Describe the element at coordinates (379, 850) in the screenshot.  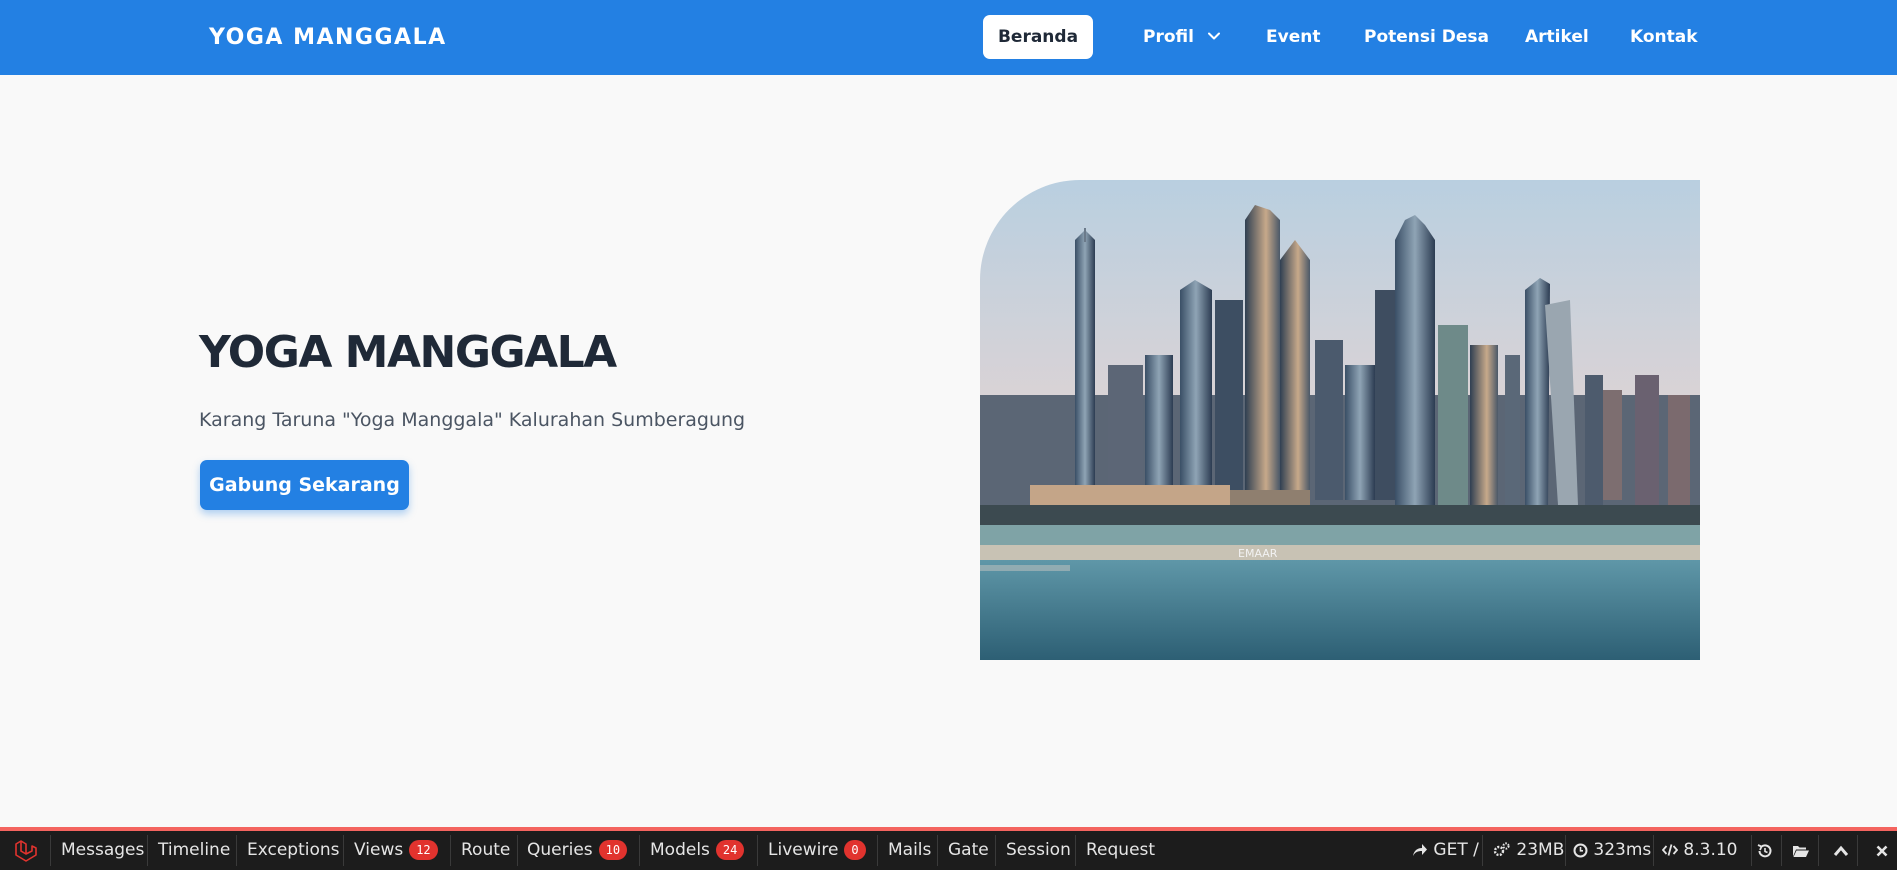
I see `tab-label: Views` at that location.